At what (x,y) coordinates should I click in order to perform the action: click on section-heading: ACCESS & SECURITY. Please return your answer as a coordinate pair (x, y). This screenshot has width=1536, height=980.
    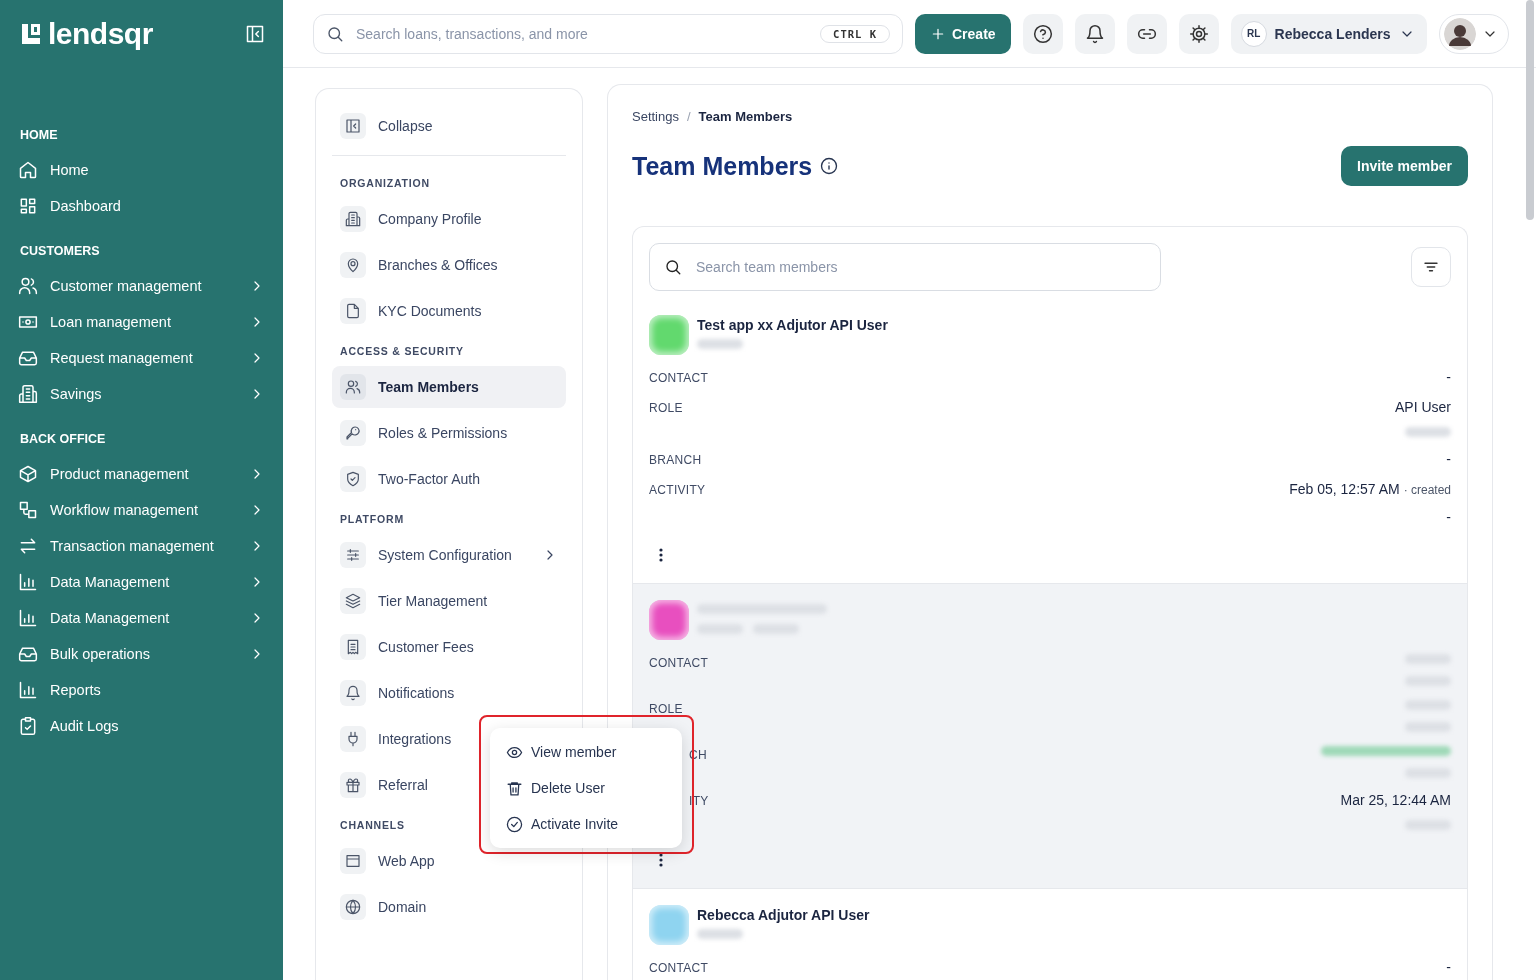
    Looking at the image, I should click on (401, 351).